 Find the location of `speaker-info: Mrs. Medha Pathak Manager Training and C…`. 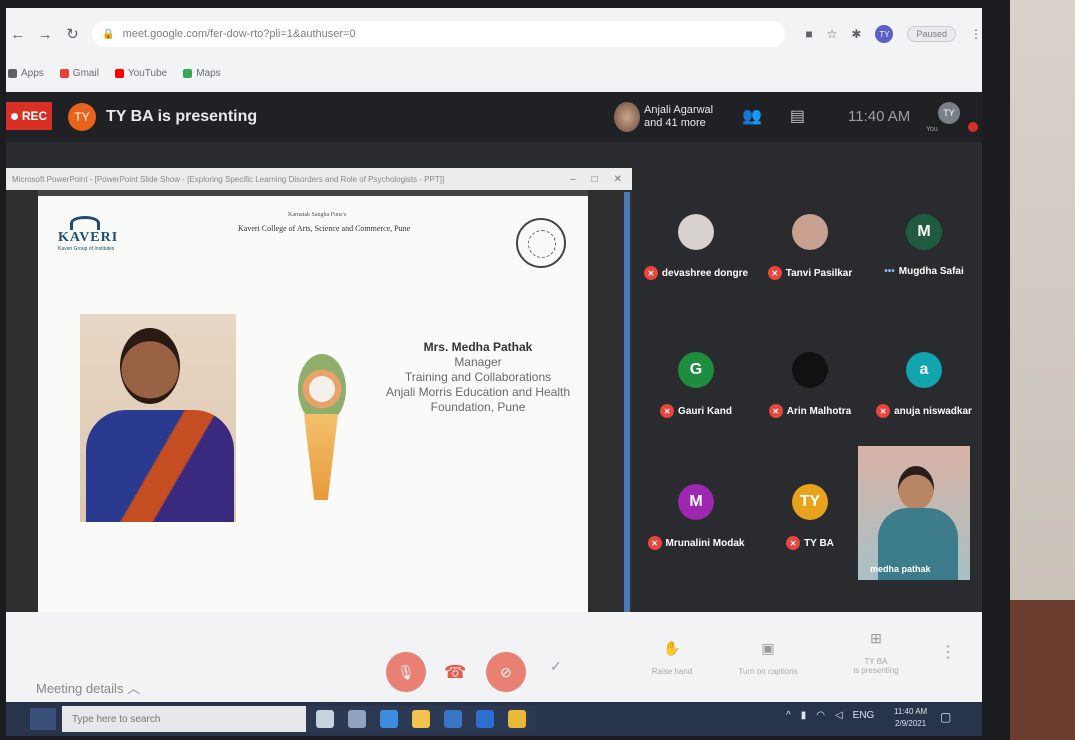

speaker-info: Mrs. Medha Pathak Manager Training and C… is located at coordinates (478, 377).